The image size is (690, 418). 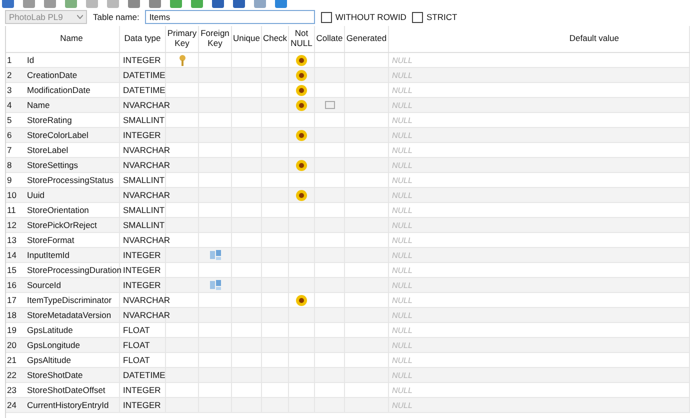 What do you see at coordinates (230, 17) in the screenshot?
I see `table-name-field: Items` at bounding box center [230, 17].